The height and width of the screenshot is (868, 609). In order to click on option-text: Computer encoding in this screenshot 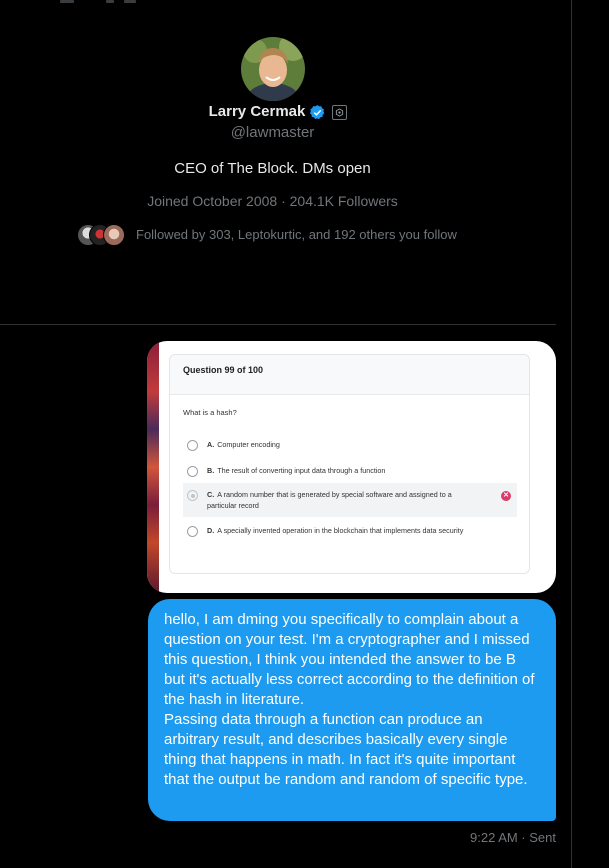, I will do `click(248, 444)`.